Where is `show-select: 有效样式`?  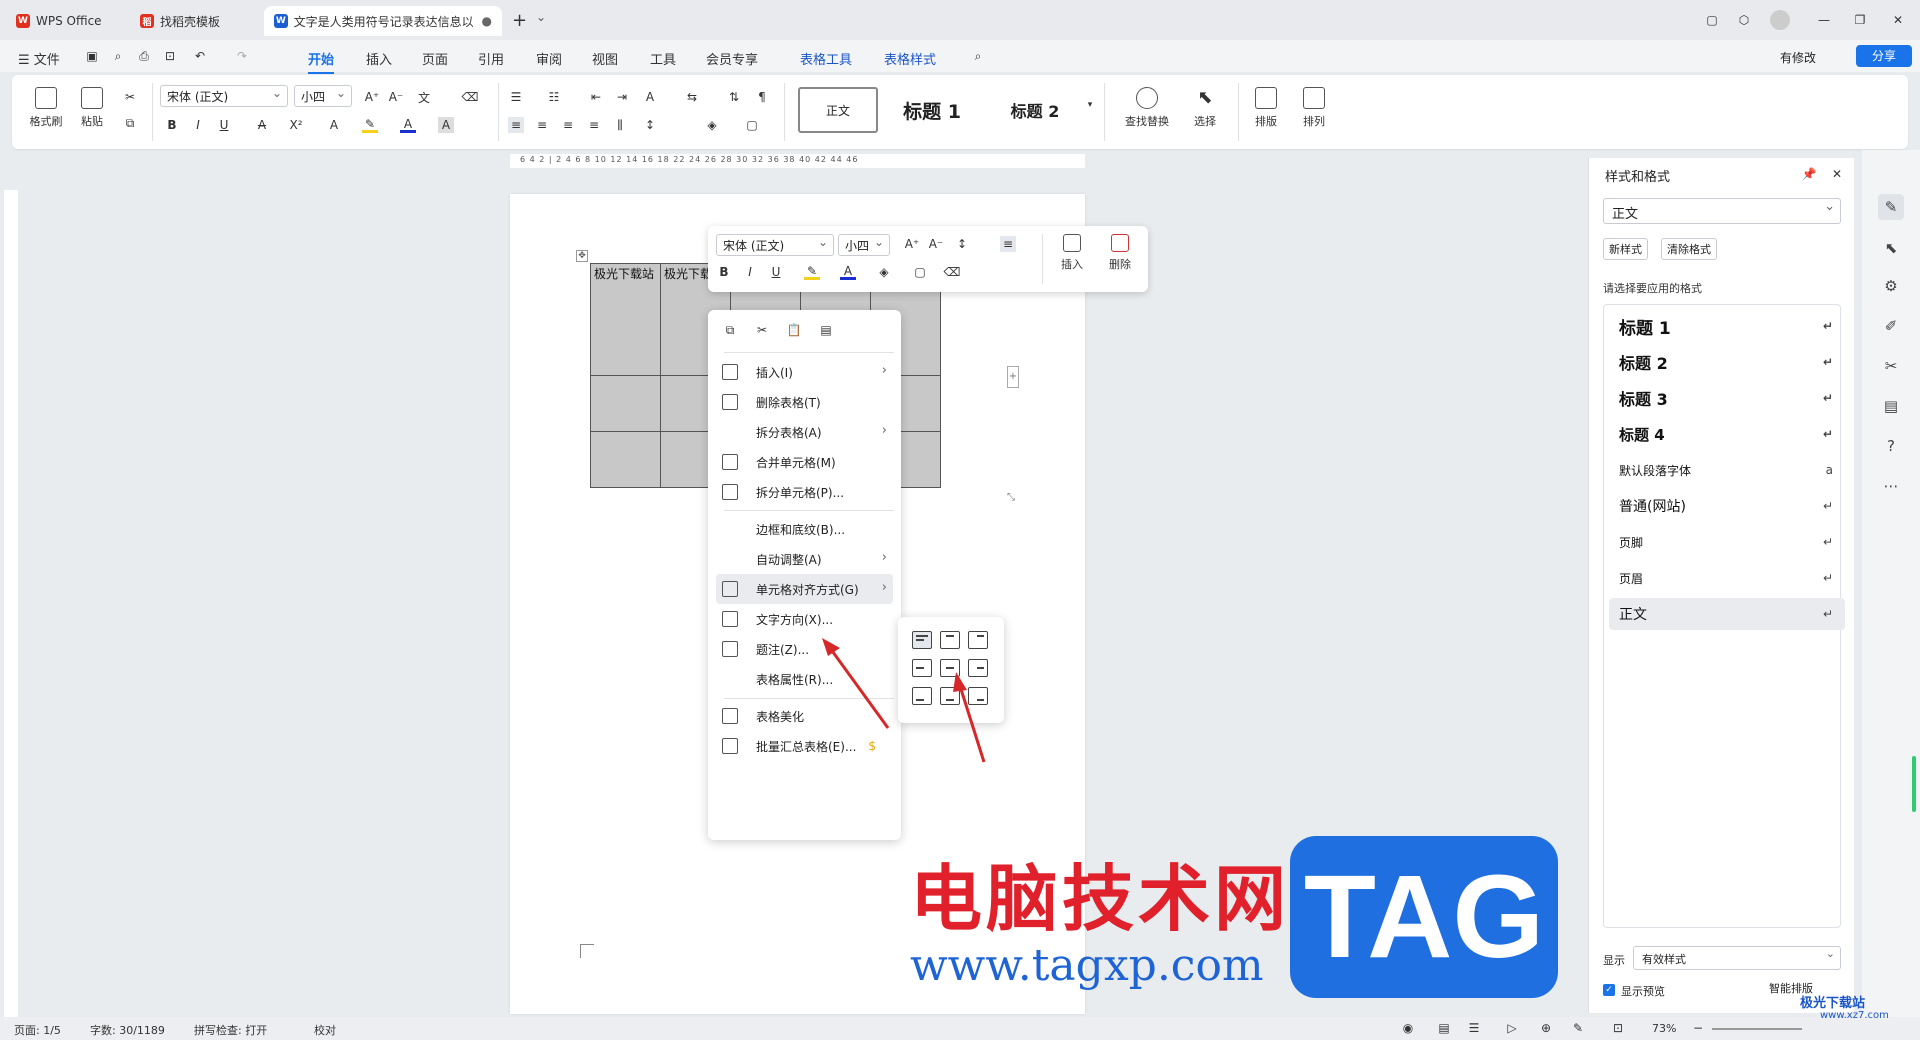 show-select: 有效样式 is located at coordinates (1737, 958).